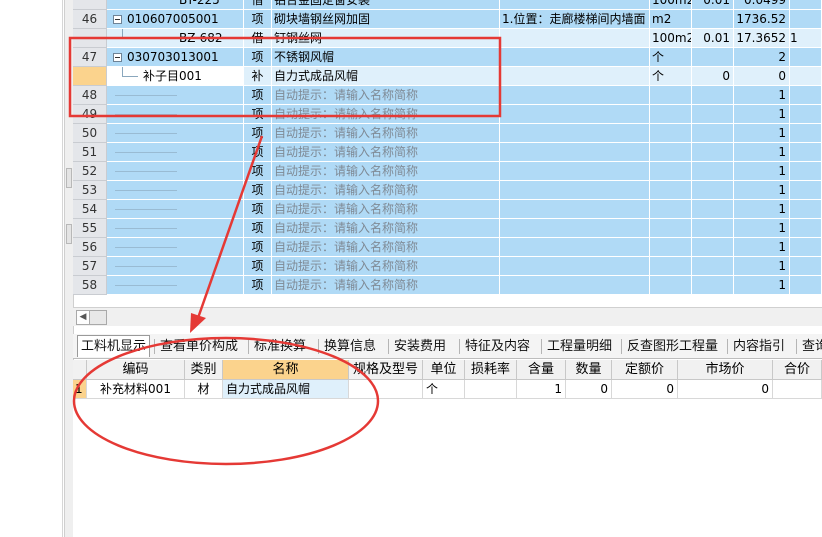  I want to click on tab-6: 特征及内容, so click(497, 346).